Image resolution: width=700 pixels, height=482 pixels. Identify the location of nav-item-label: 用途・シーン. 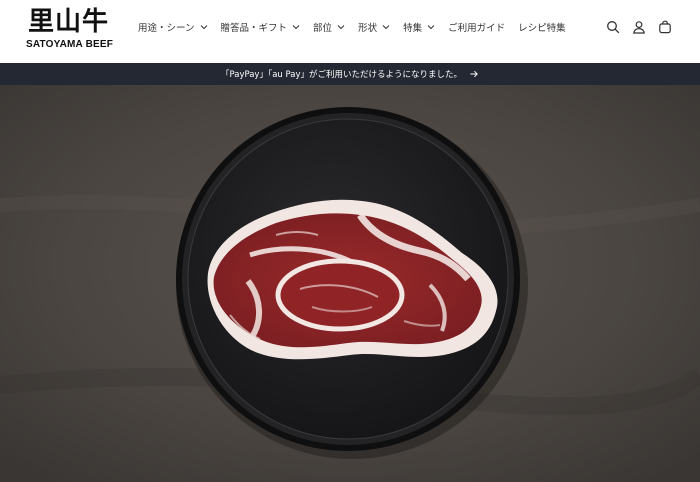
(166, 28).